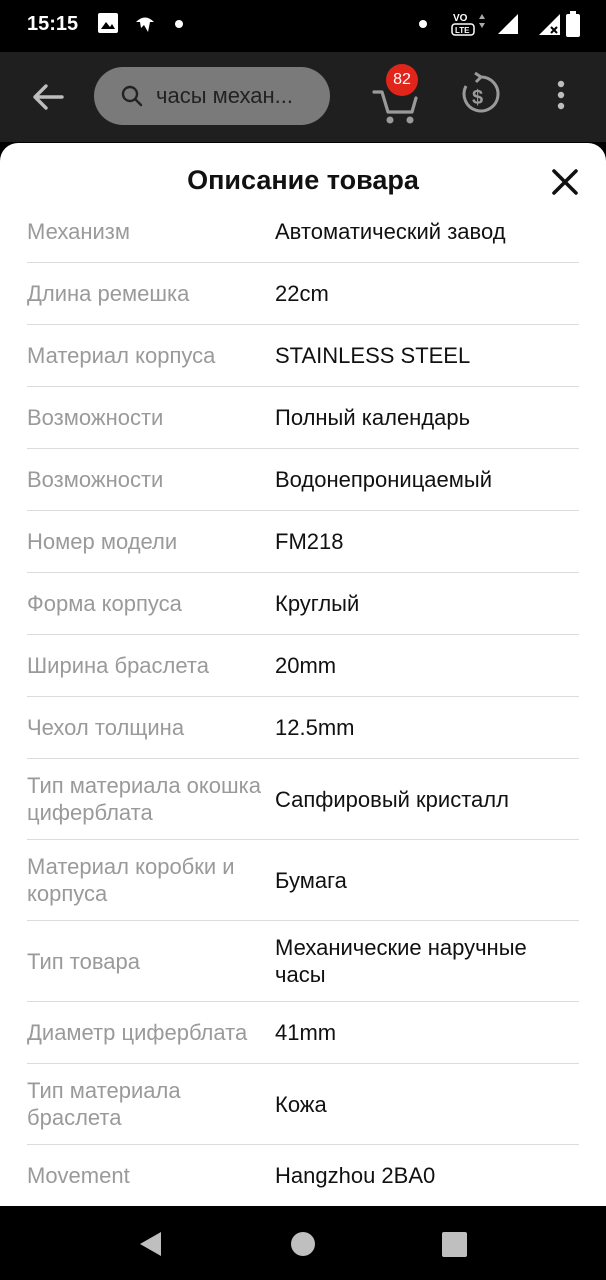 Image resolution: width=606 pixels, height=1280 pixels. I want to click on spec-row: Диаметр циферблата 41mm, so click(303, 1033).